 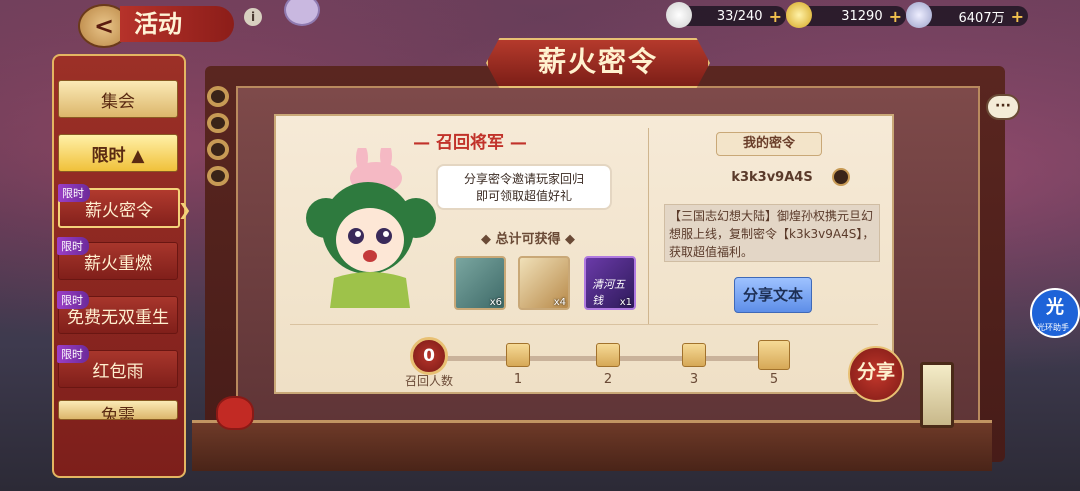 What do you see at coordinates (598, 63) in the screenshot?
I see `panel-title: 薪火密令` at bounding box center [598, 63].